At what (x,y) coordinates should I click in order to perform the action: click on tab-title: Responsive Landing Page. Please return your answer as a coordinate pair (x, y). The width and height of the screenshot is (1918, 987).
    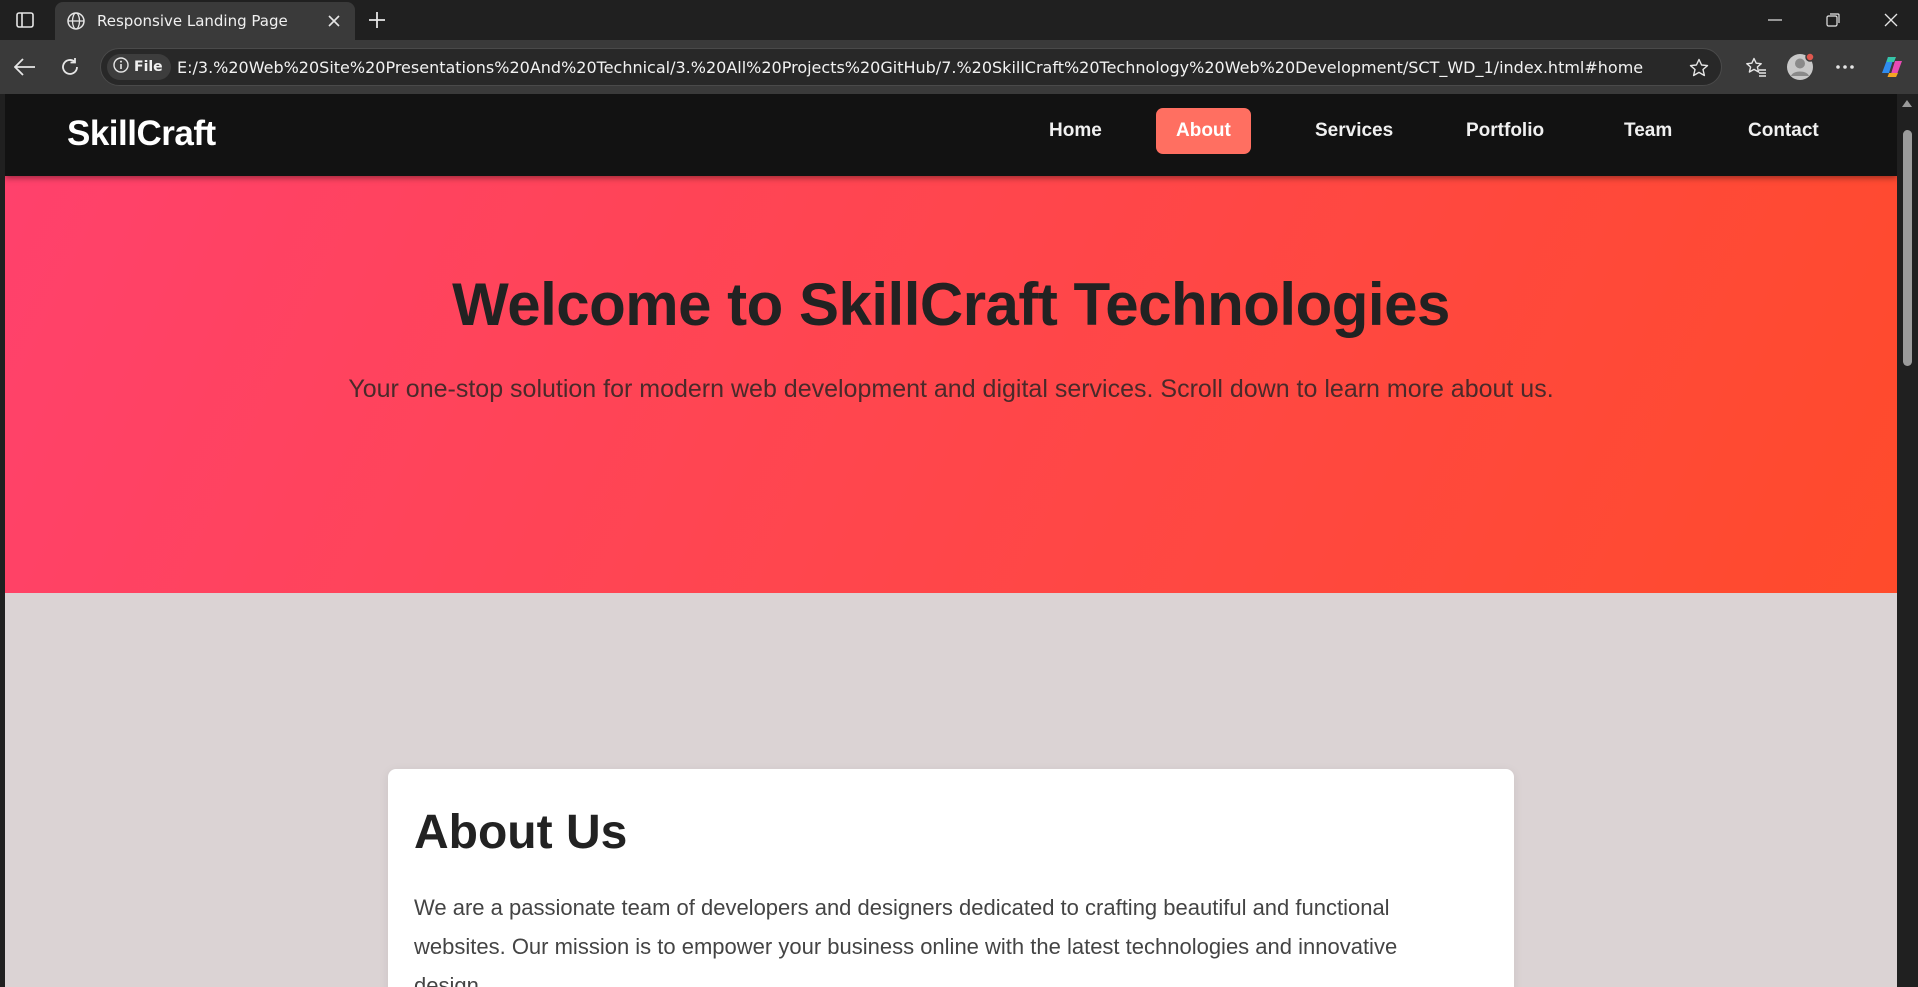
    Looking at the image, I should click on (192, 21).